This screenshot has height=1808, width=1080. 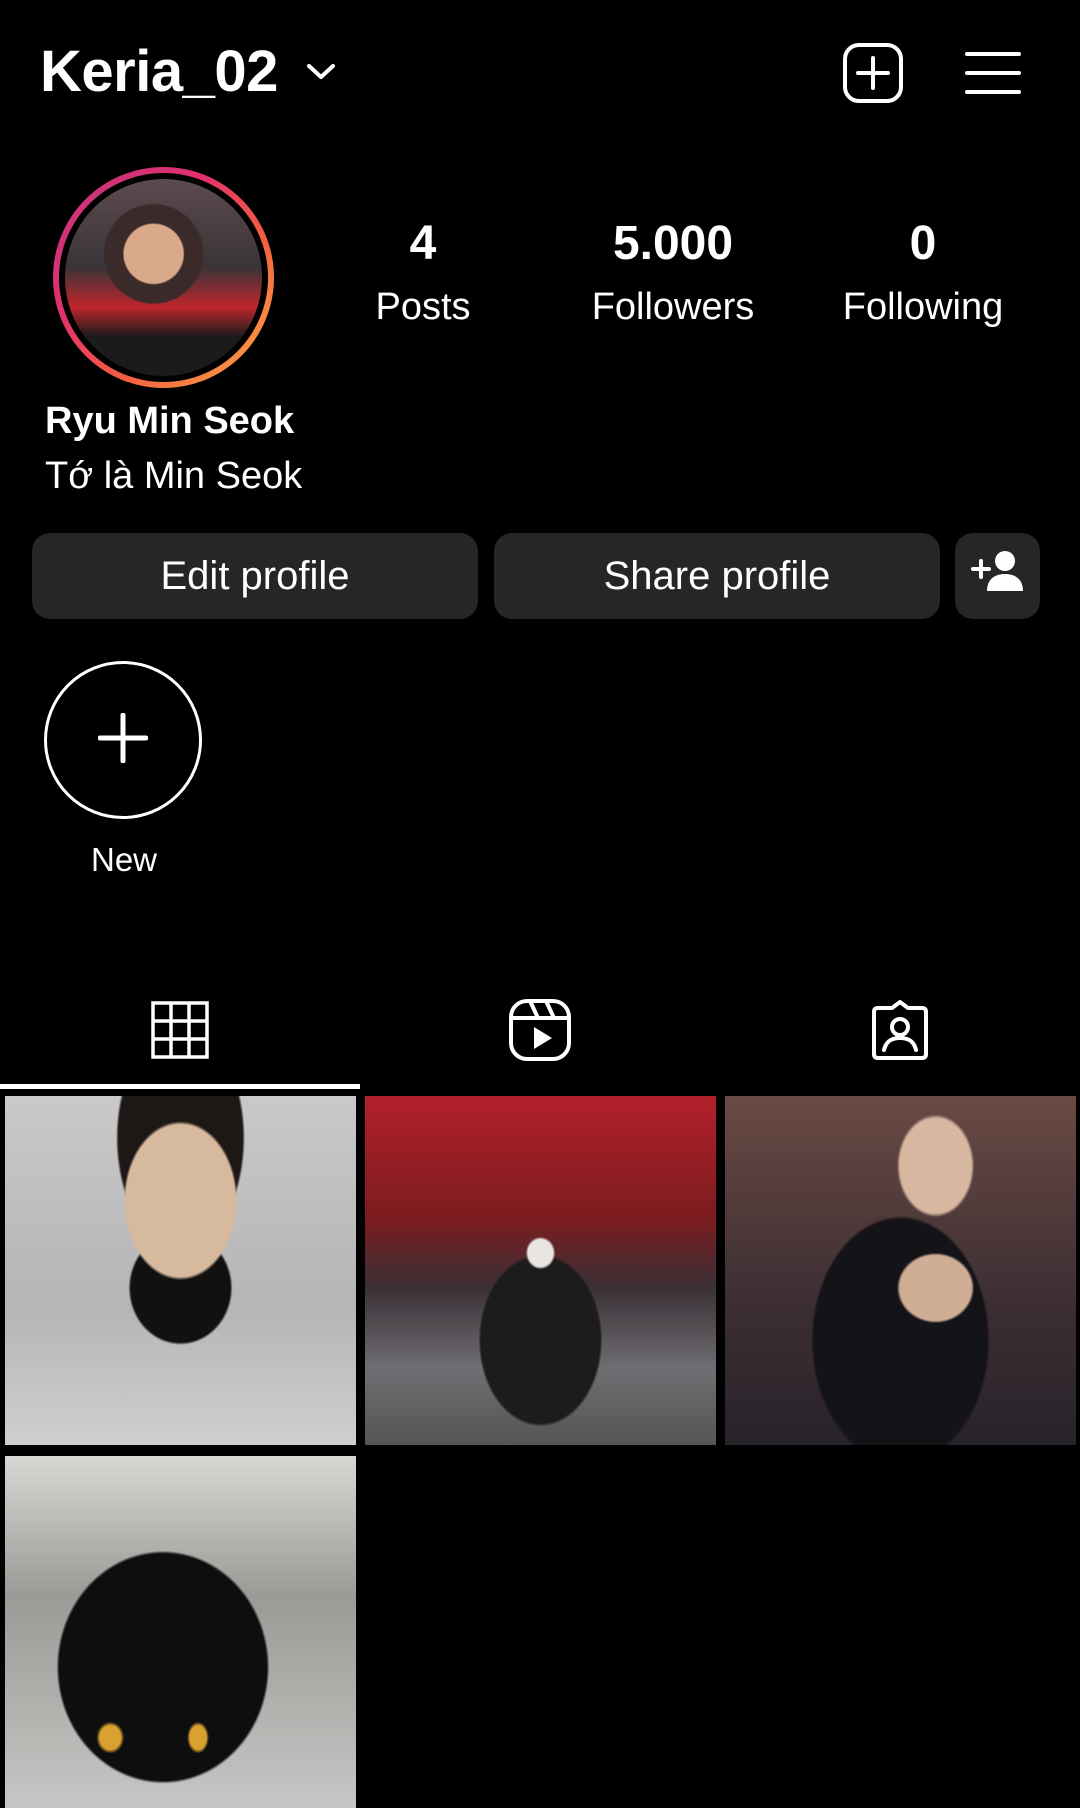 I want to click on new-highlight-label: New, so click(x=124, y=859).